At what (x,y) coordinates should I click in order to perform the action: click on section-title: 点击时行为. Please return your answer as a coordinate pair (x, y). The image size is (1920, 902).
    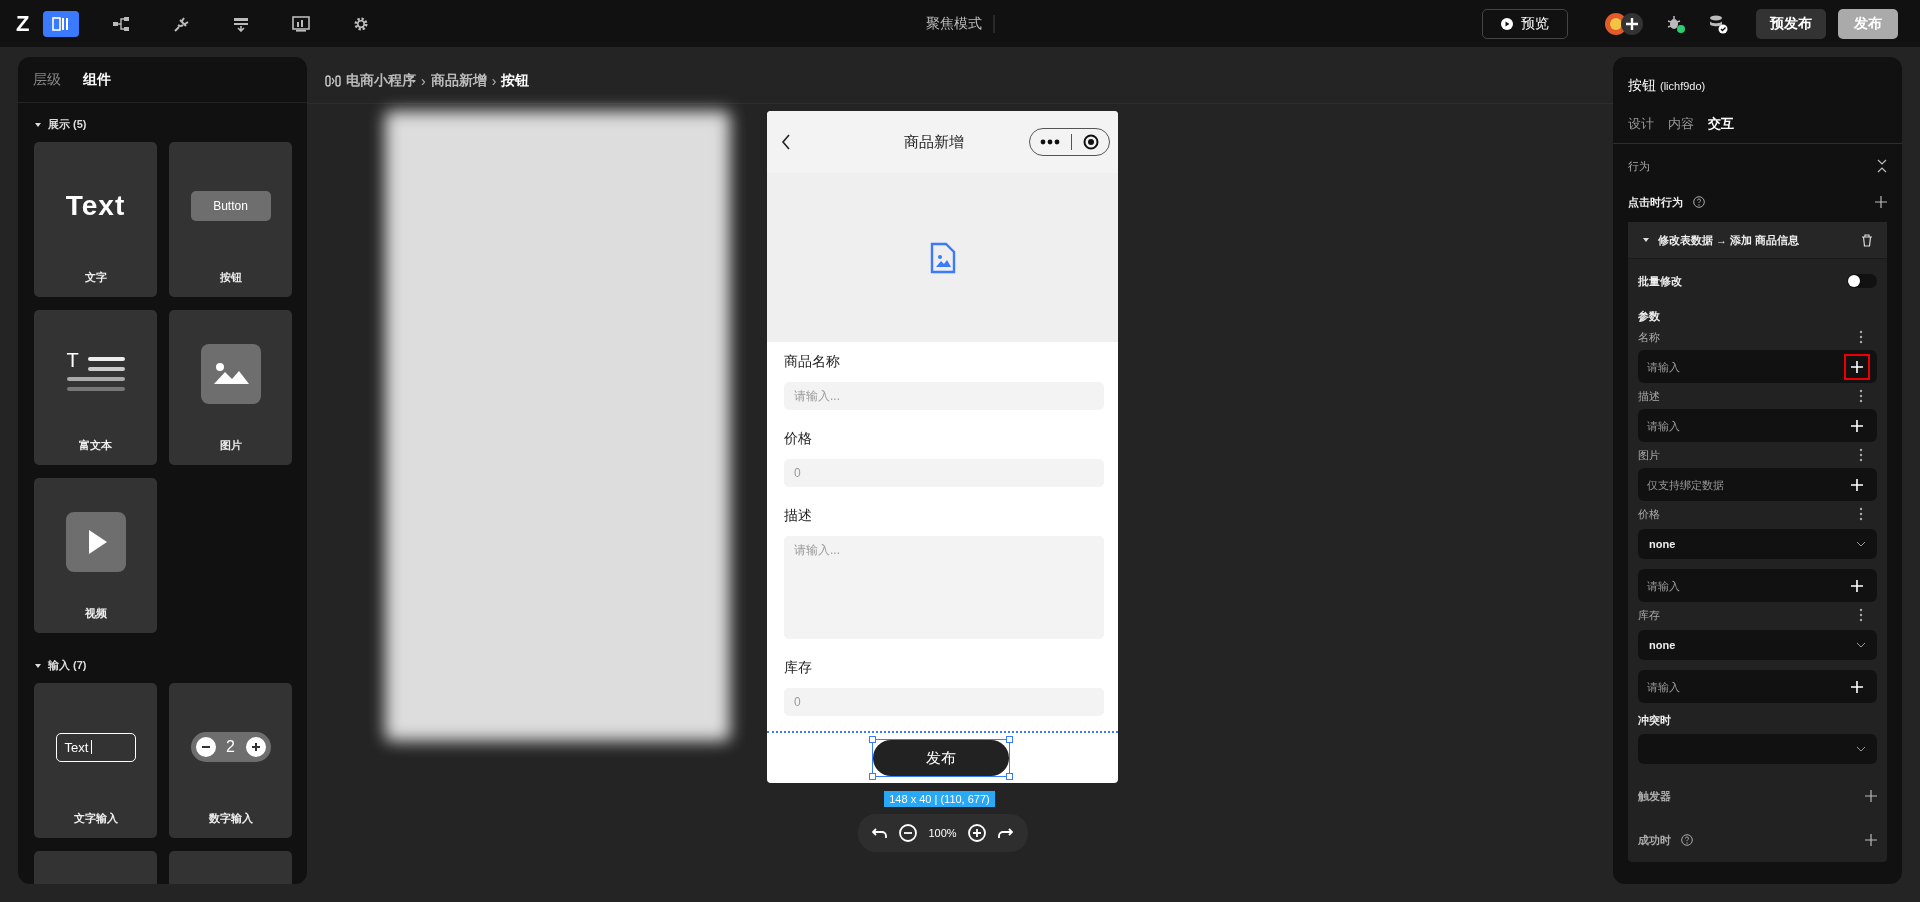
    Looking at the image, I should click on (1655, 202).